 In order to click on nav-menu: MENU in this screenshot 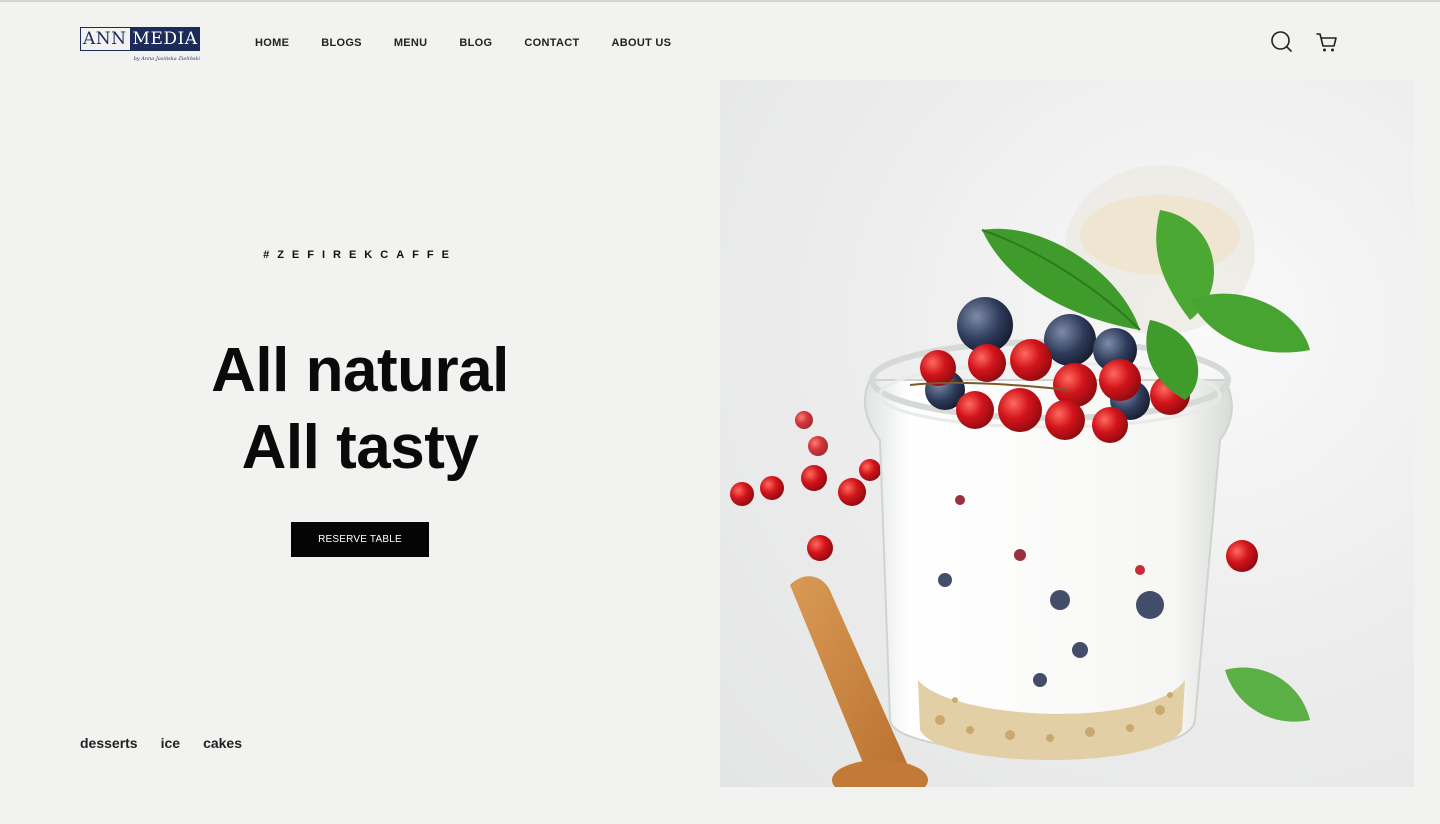, I will do `click(411, 43)`.